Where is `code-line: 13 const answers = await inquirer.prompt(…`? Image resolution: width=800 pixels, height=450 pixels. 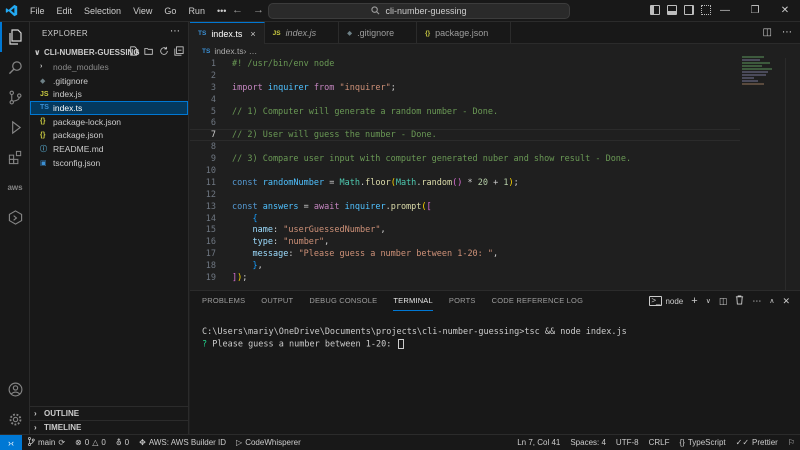 code-line: 13 const answers = await inquirer.prompt(… is located at coordinates (465, 207).